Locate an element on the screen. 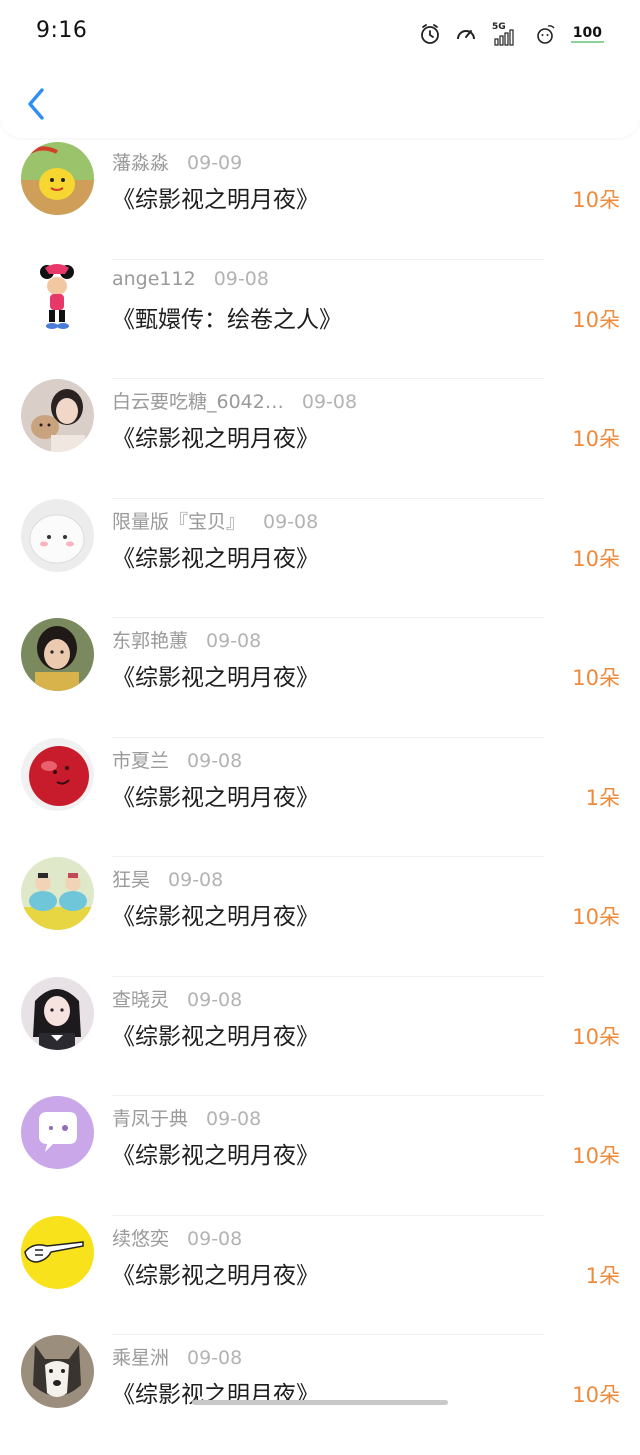 This screenshot has width=640, height=1455. list-item: 乘星洲 09-08 《综影视之明月夜》 10朵 is located at coordinates (320, 1395).